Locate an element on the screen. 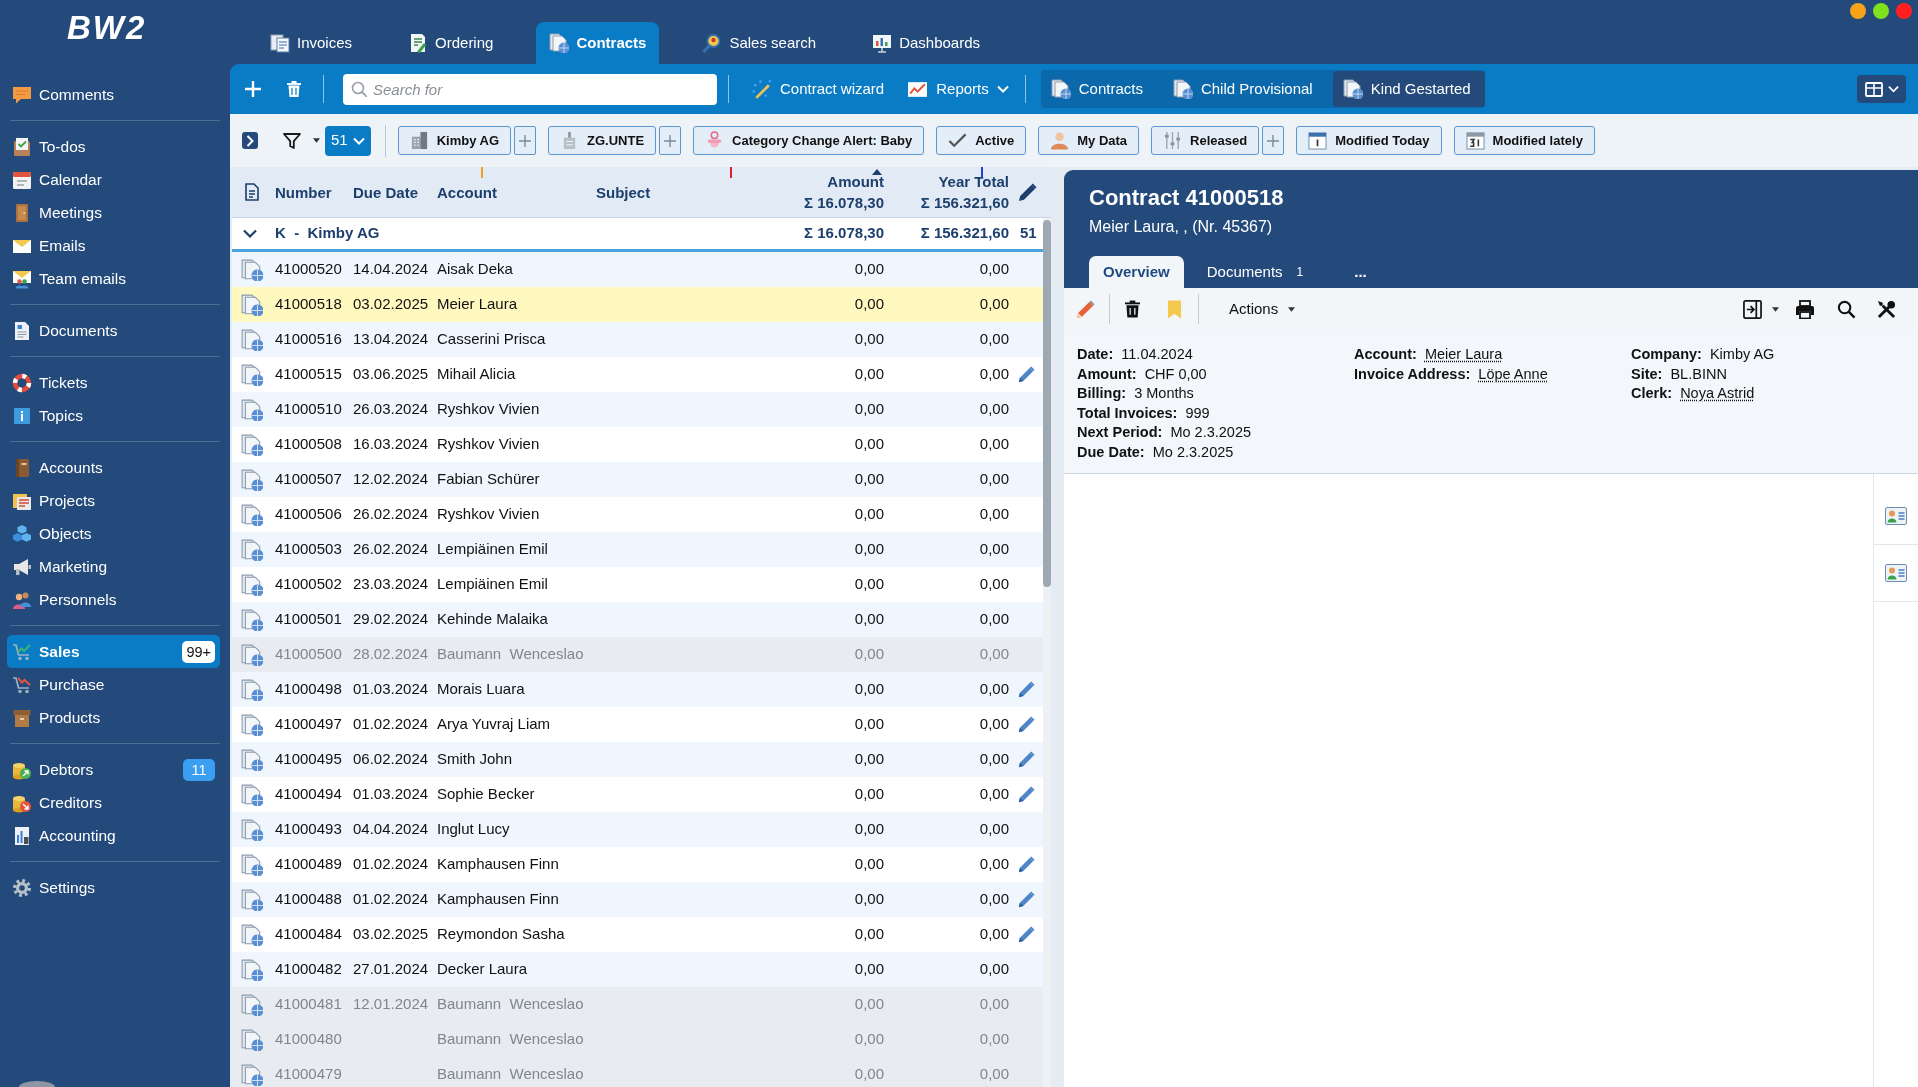 This screenshot has height=1087, width=1918. sidebar-item: Team emails is located at coordinates (113, 278).